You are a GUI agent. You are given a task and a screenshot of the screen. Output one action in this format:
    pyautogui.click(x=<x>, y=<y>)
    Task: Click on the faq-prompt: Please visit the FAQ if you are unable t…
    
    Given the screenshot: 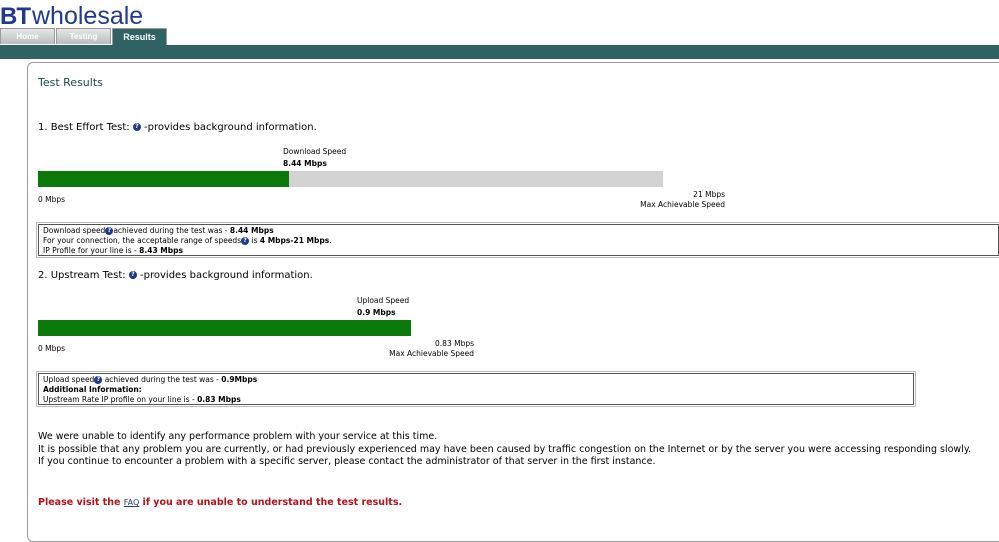 What is the action you would take?
    pyautogui.click(x=220, y=502)
    